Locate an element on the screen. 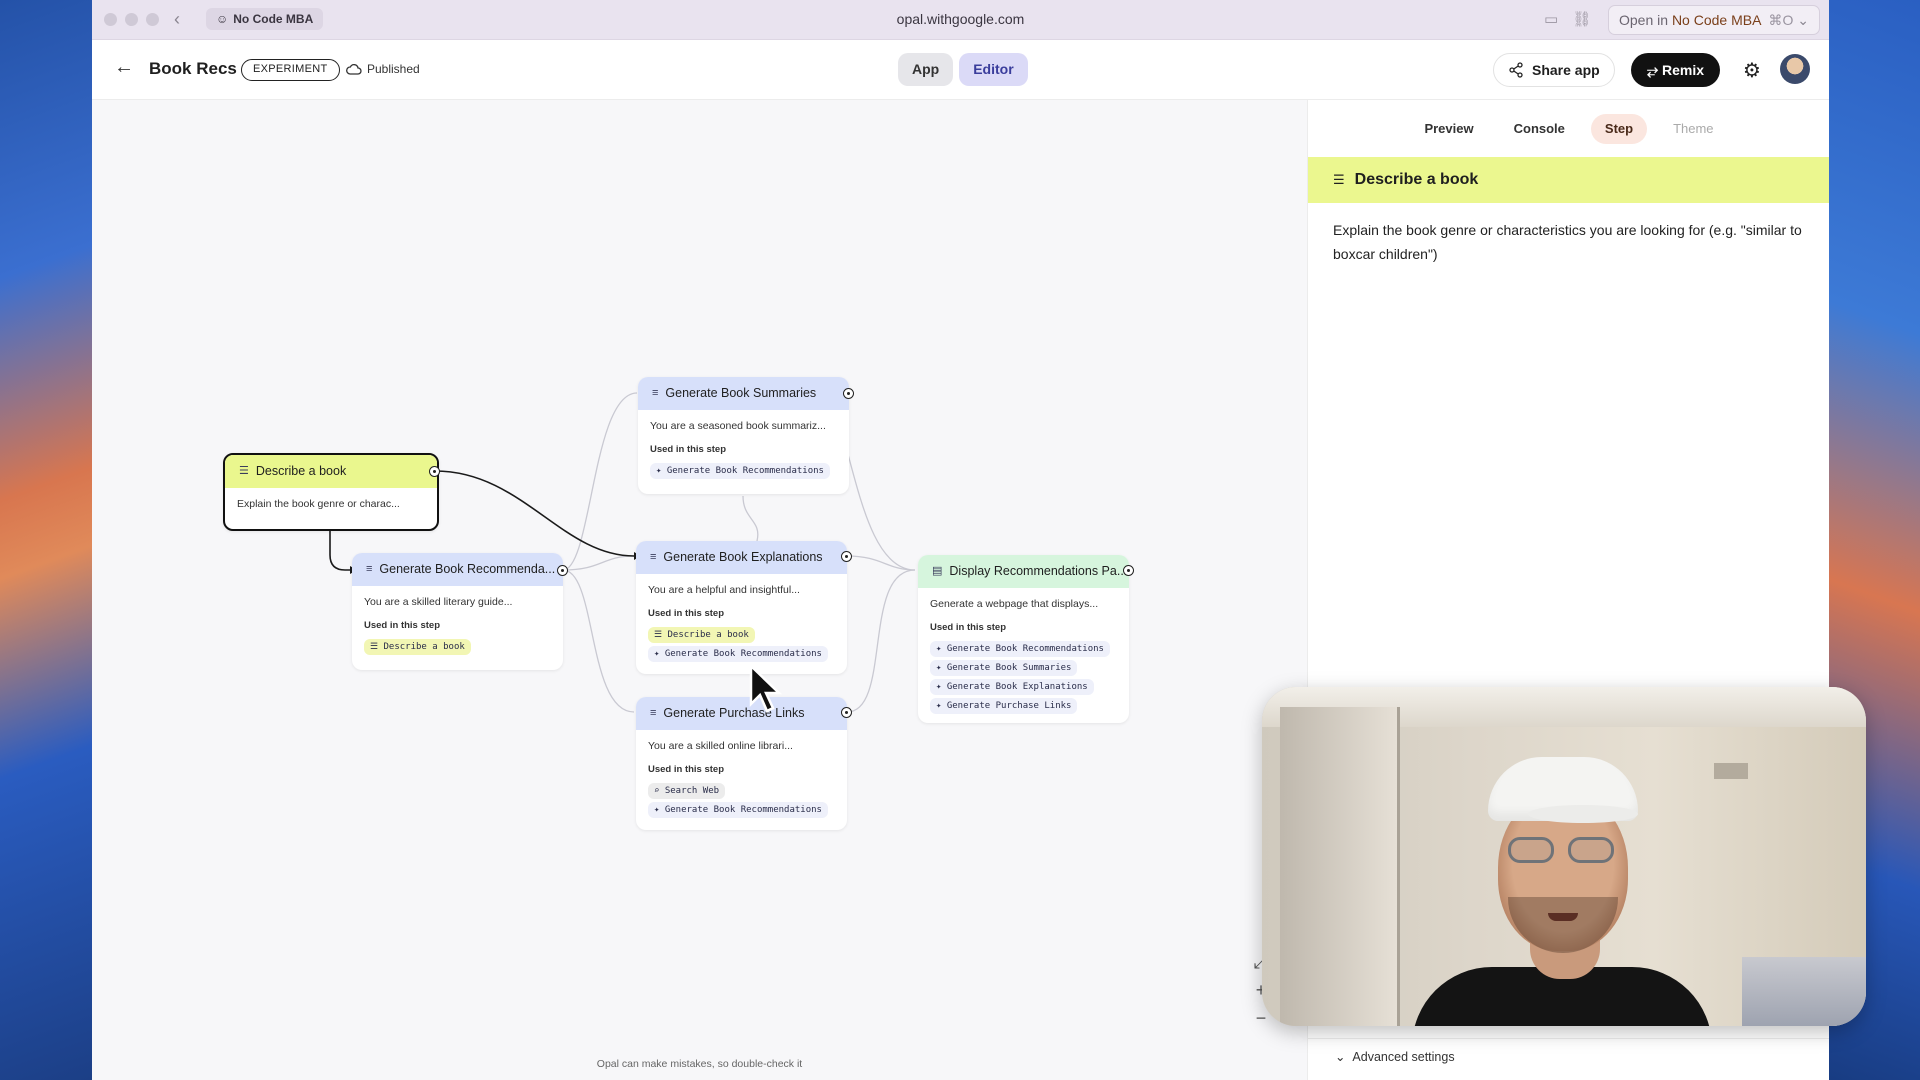  minimize-window-button is located at coordinates (131, 19).